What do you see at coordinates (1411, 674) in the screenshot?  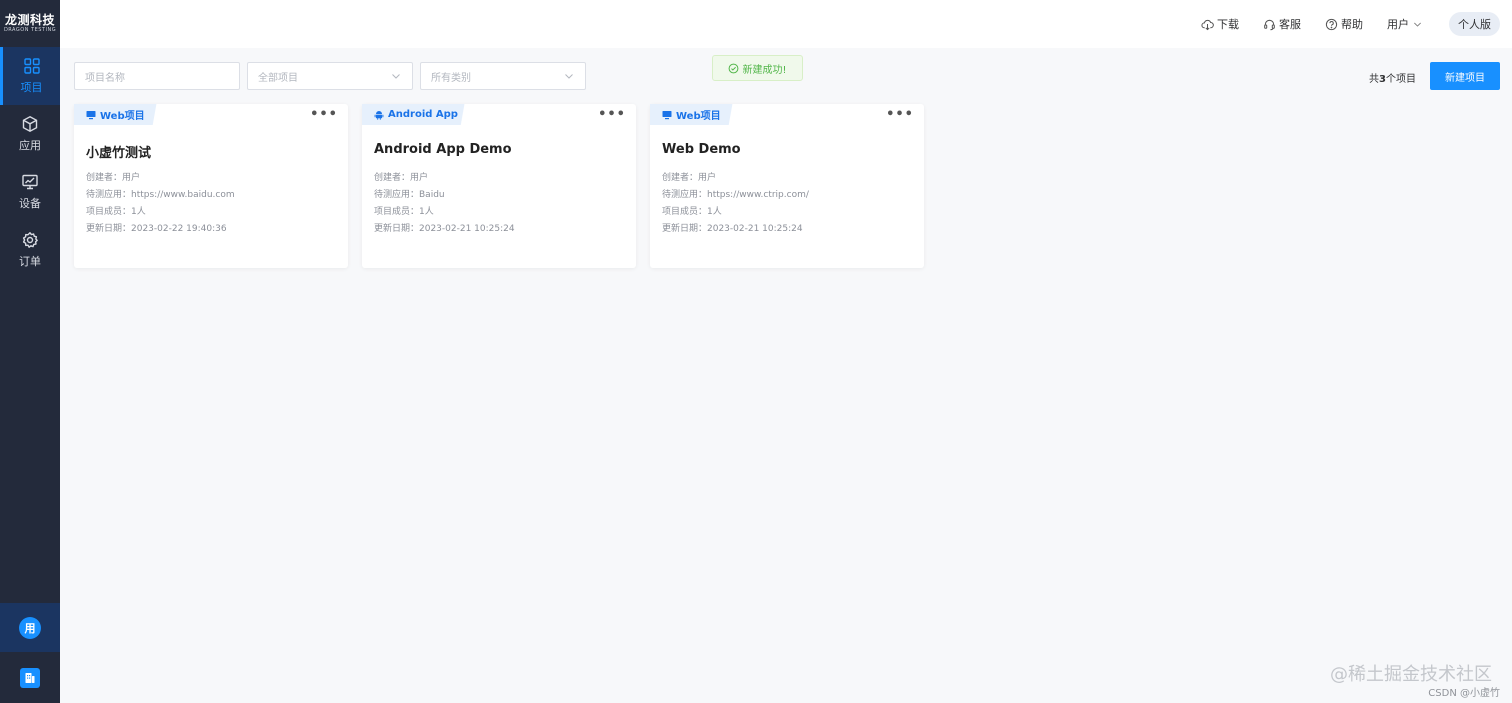 I see `watermark: @稀土掘金技术社区` at bounding box center [1411, 674].